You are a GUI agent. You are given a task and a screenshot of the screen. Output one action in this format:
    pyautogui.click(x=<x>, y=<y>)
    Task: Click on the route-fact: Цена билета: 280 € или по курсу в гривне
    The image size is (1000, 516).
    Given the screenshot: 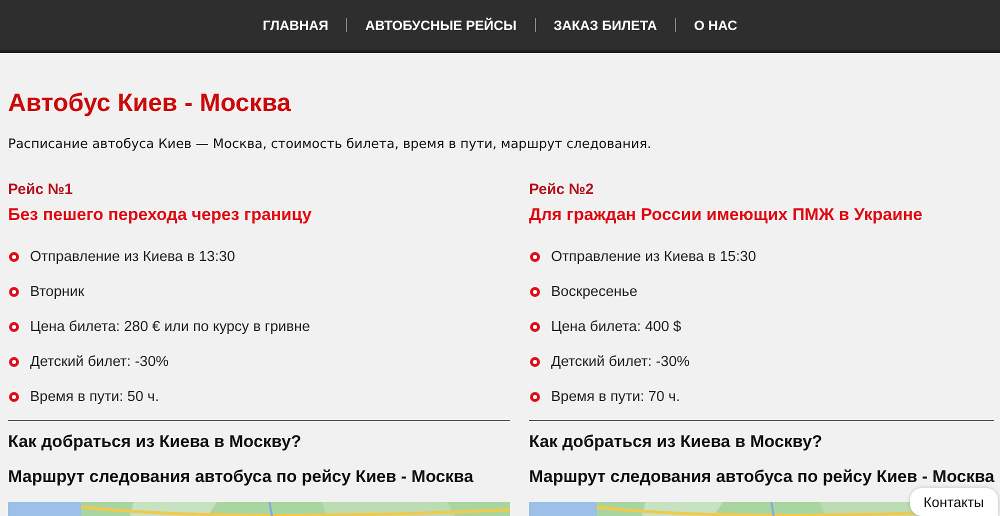 What is the action you would take?
    pyautogui.click(x=170, y=326)
    